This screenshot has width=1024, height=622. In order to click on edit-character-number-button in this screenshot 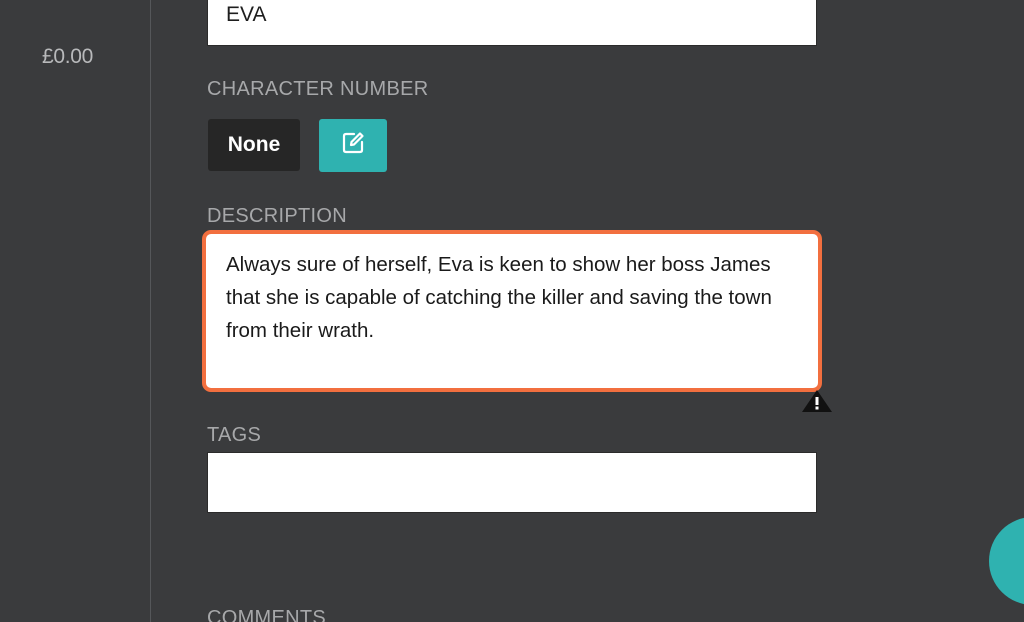, I will do `click(353, 145)`.